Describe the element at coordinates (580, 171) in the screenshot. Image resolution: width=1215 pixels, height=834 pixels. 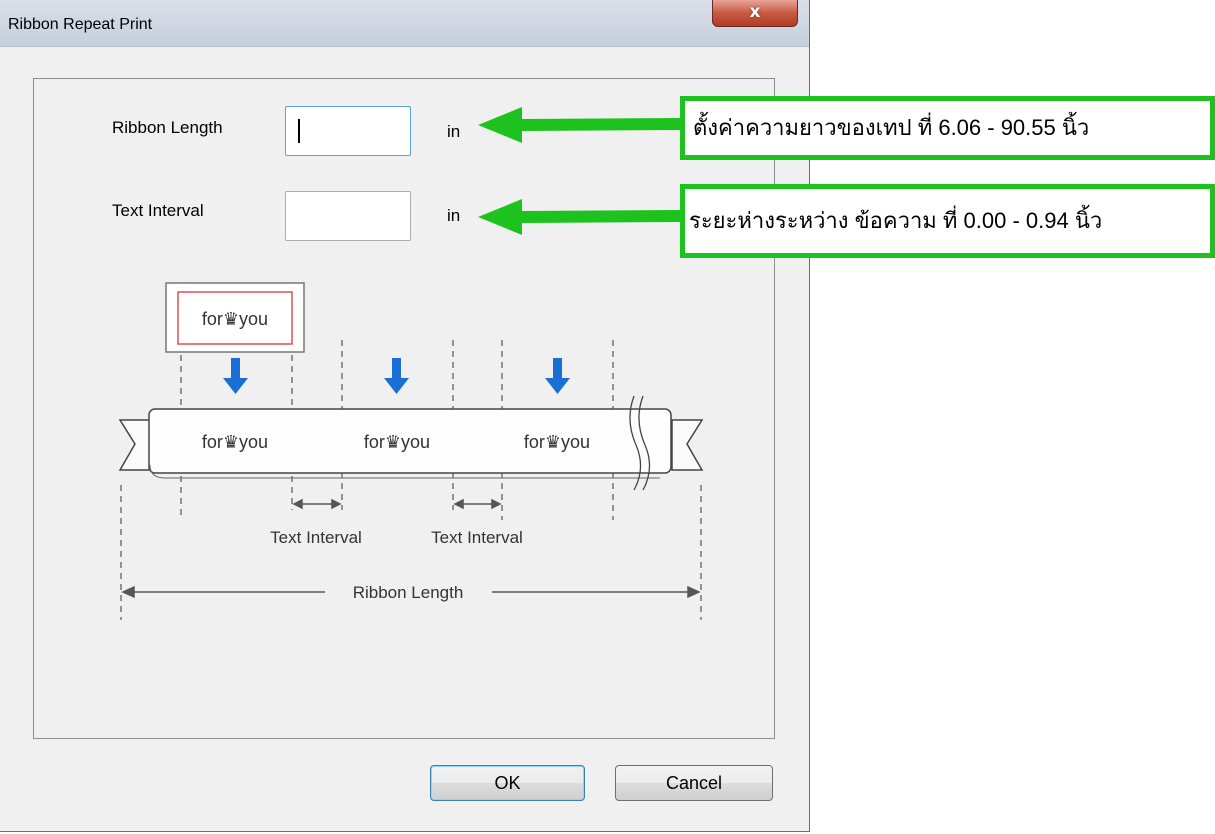
I see `green-arrows` at that location.